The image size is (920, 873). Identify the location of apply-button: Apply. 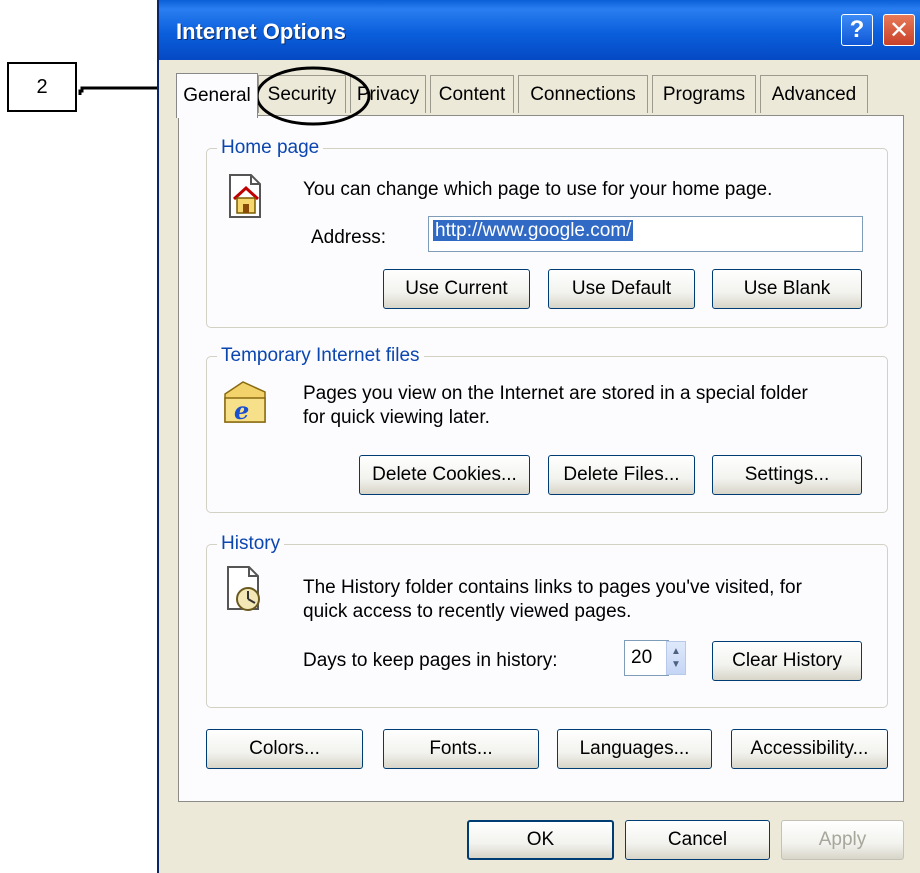
(842, 840).